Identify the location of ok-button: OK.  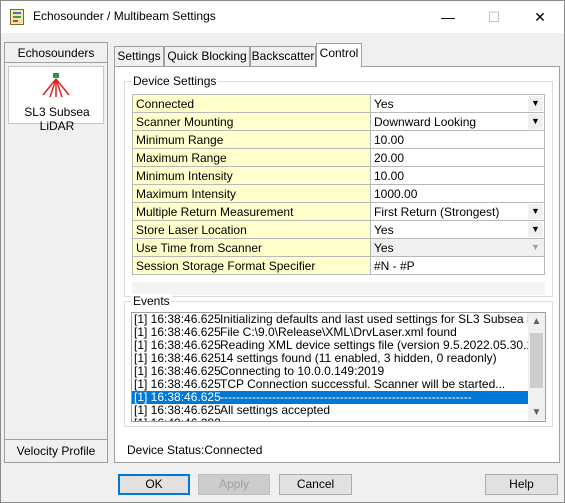
(154, 484).